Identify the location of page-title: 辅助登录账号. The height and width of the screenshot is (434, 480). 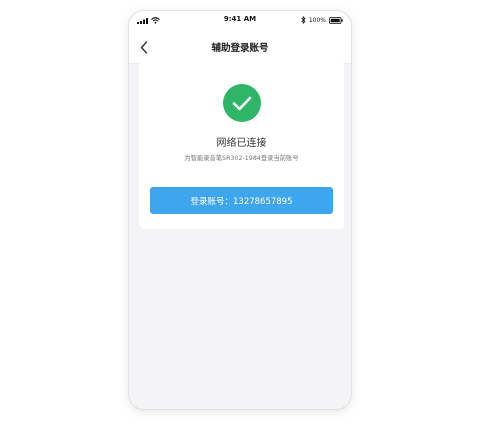
(240, 48).